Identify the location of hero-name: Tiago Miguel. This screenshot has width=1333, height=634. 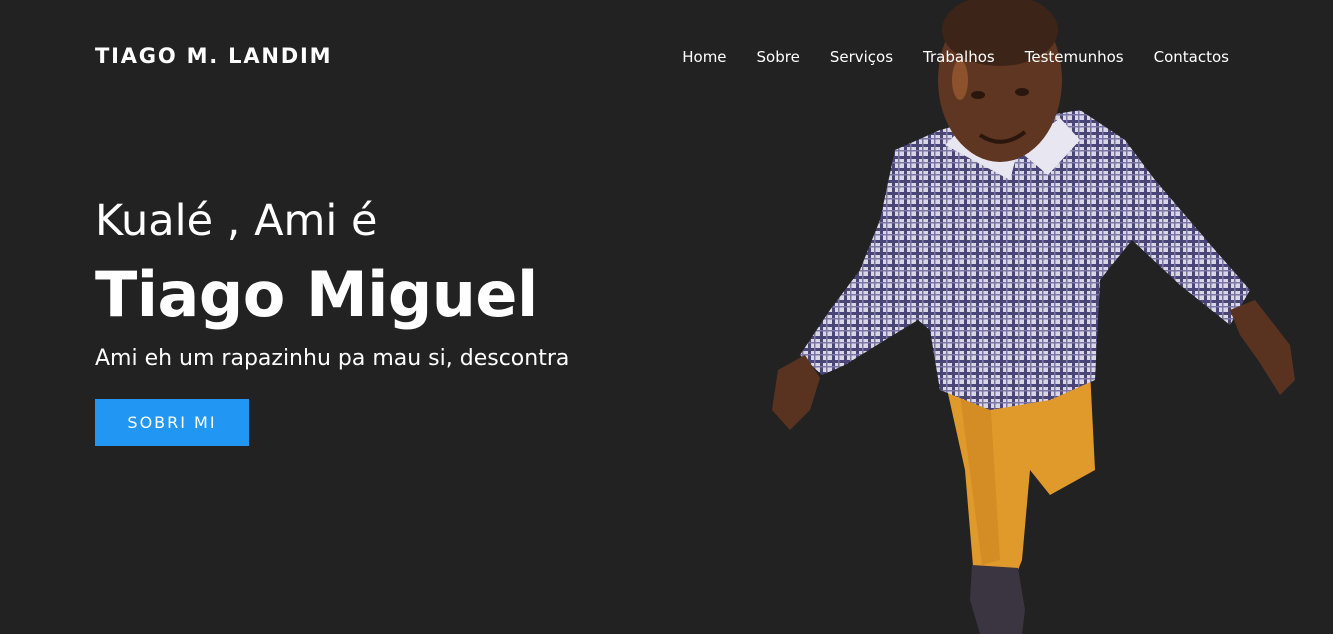
(316, 294).